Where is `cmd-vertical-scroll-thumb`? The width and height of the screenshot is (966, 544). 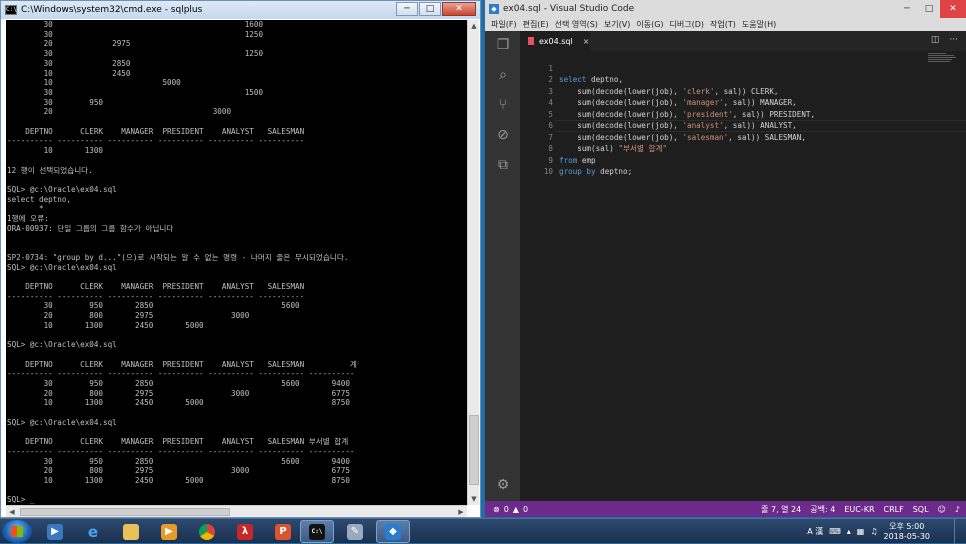
cmd-vertical-scroll-thumb is located at coordinates (474, 450).